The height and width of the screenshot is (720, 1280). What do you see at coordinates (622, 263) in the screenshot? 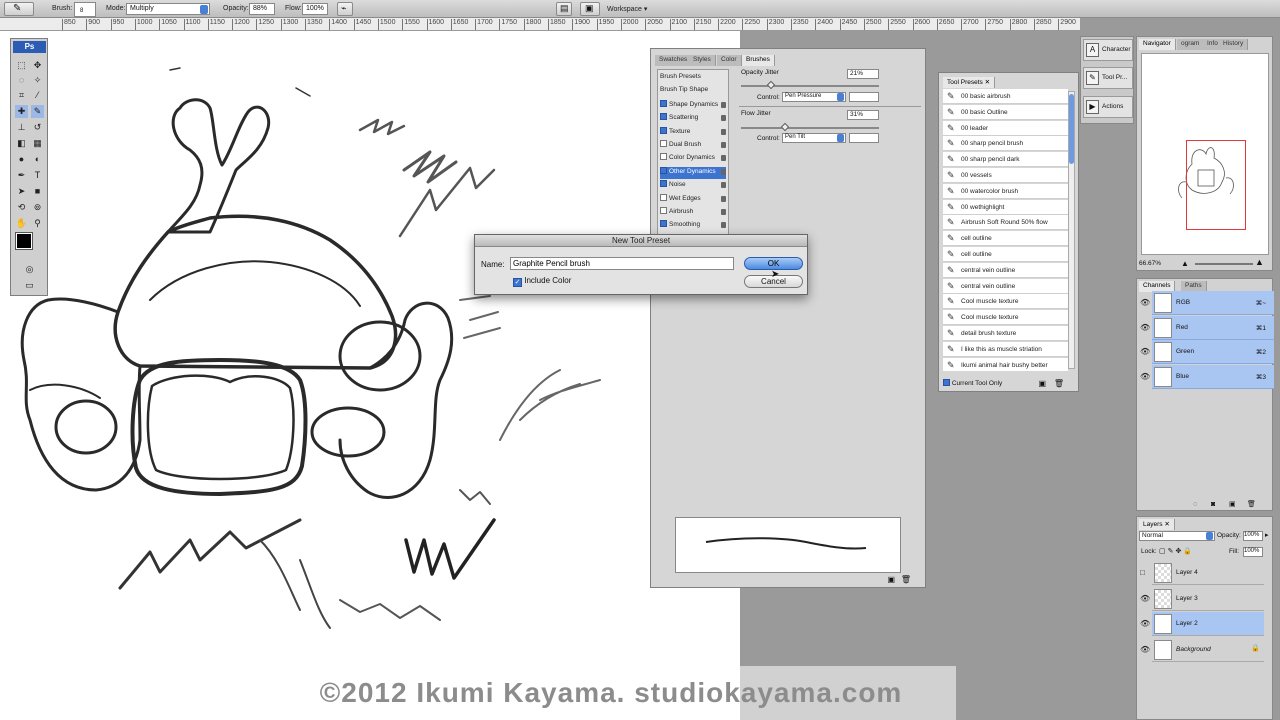
I see `preset-name-input` at bounding box center [622, 263].